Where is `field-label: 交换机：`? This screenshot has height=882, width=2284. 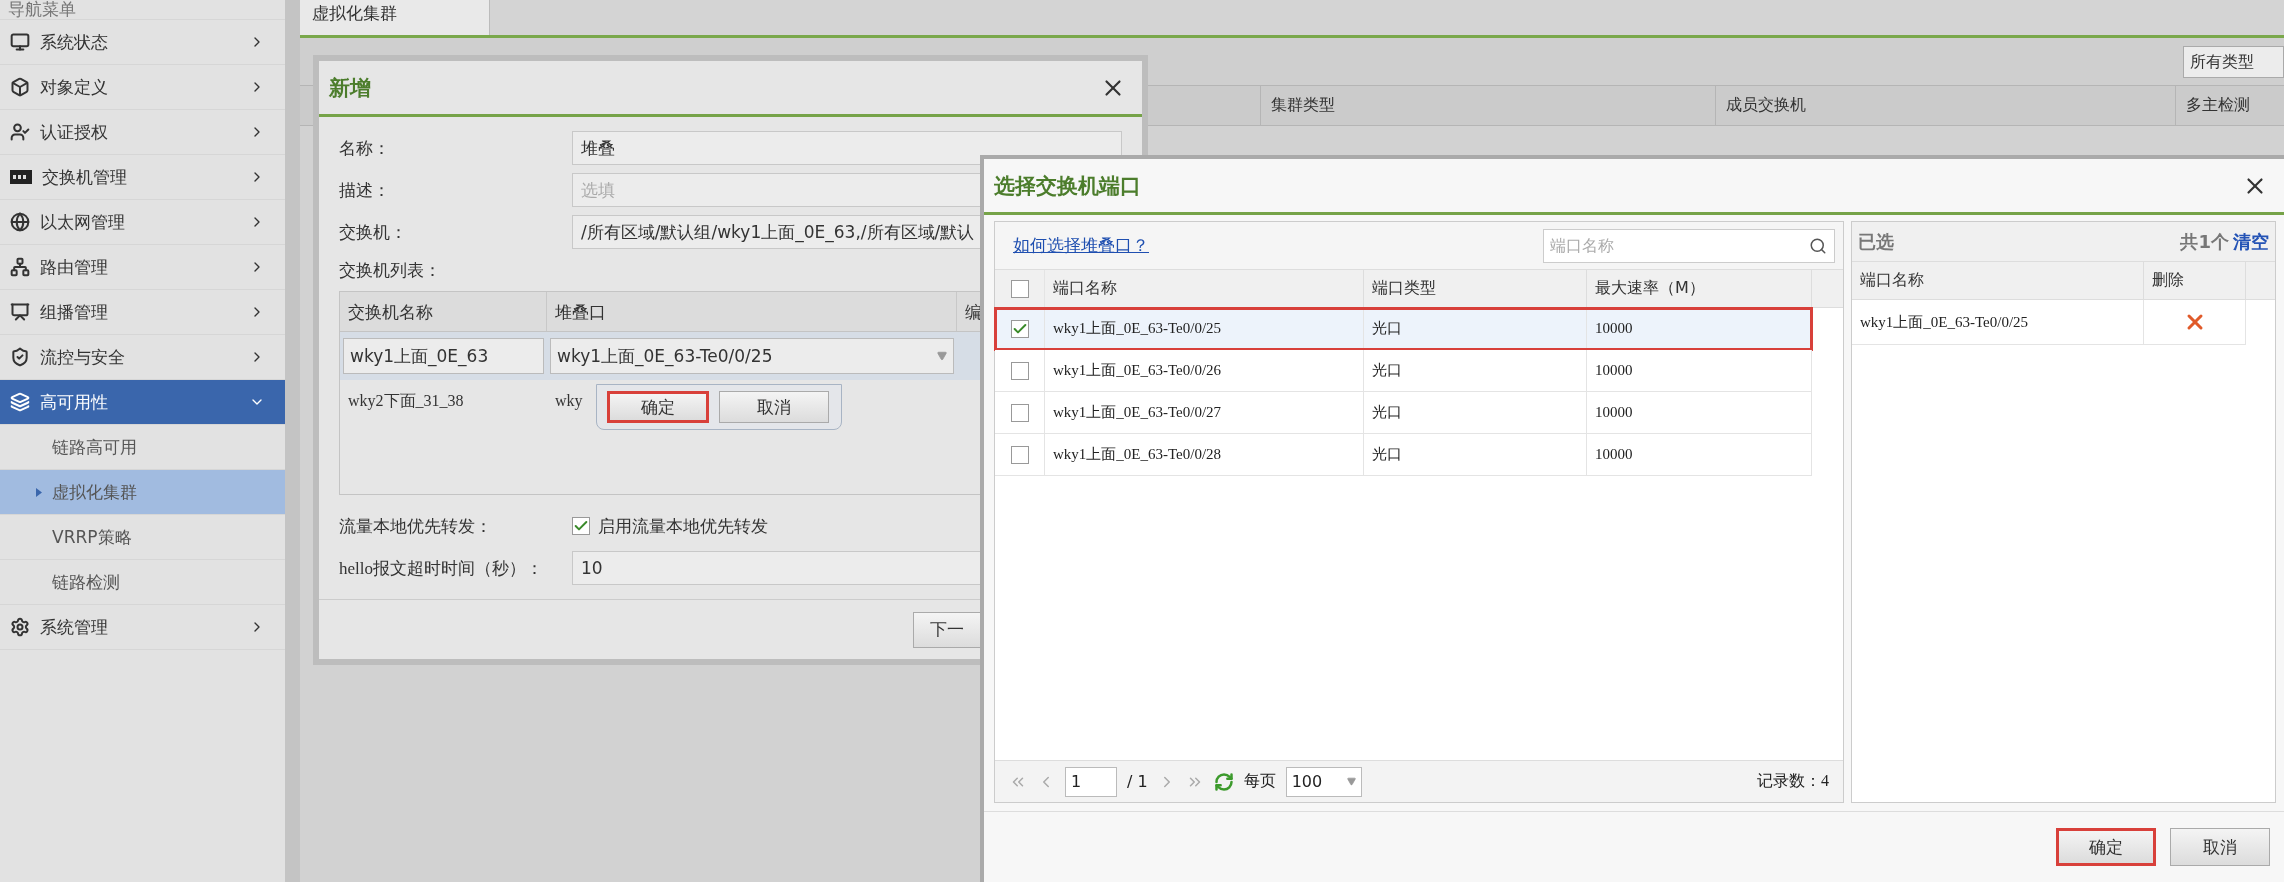
field-label: 交换机： is located at coordinates (373, 232).